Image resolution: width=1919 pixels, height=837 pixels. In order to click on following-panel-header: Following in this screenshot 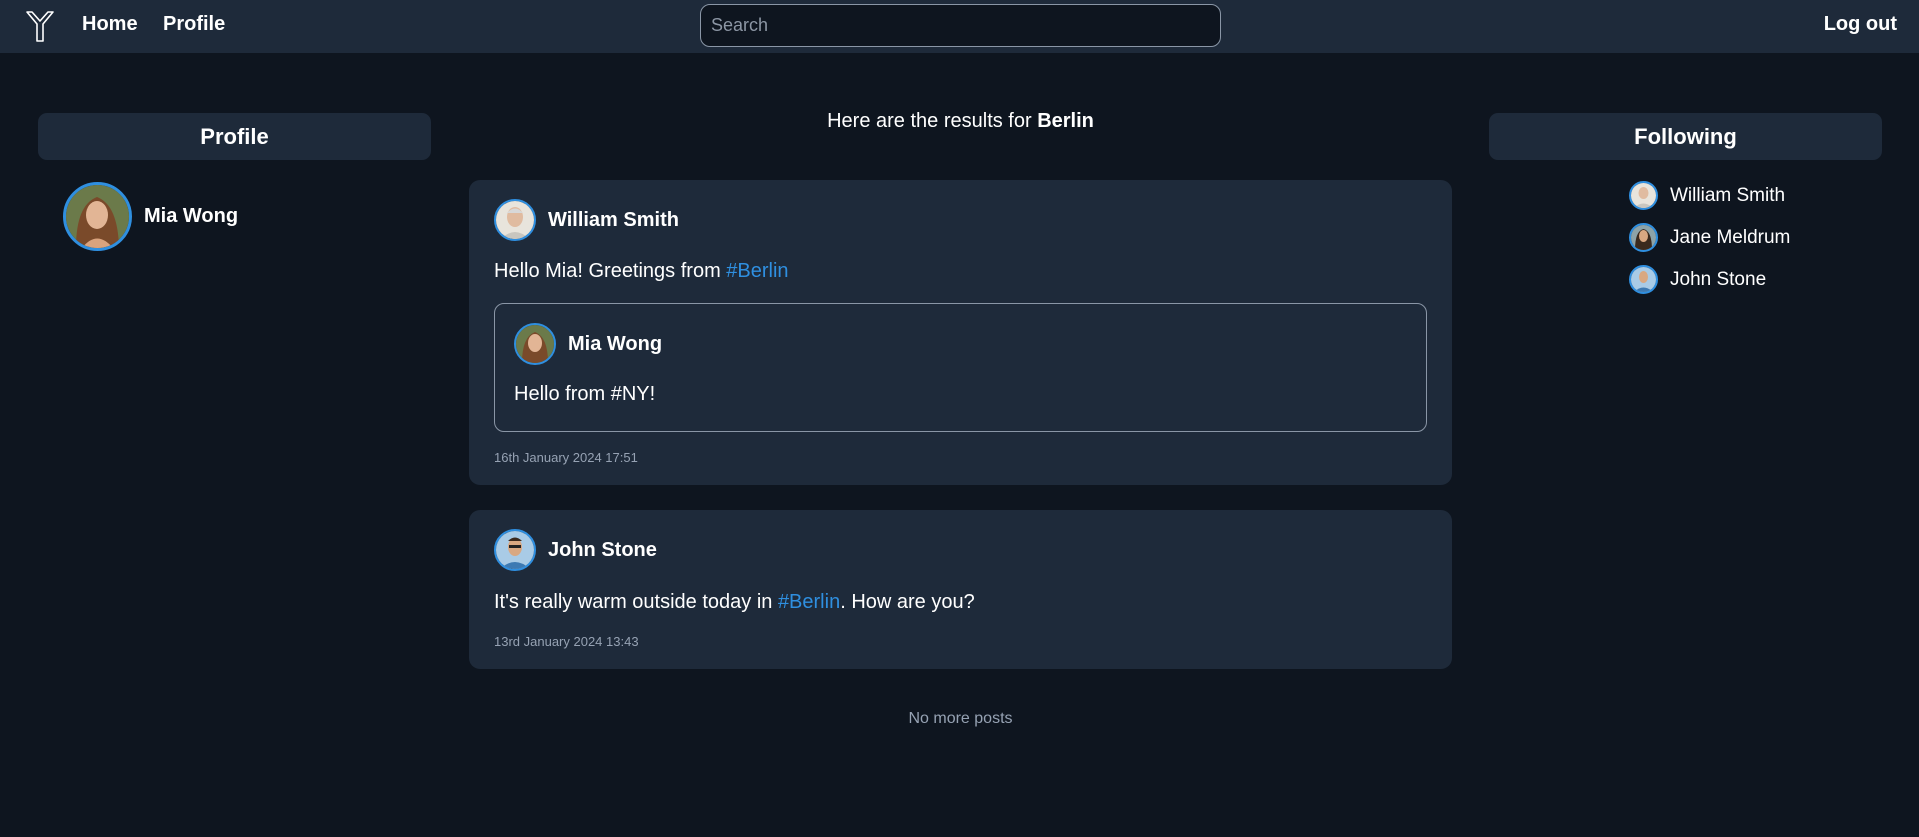, I will do `click(1685, 136)`.